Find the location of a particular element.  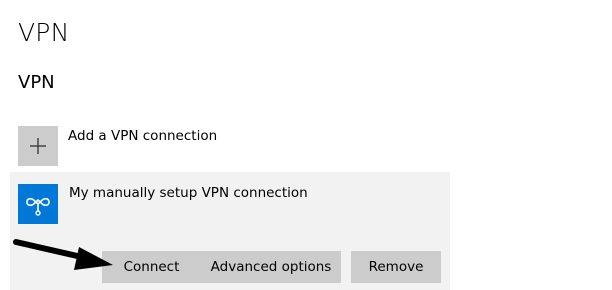

vpn-connection-name: My manually setup VPN connection is located at coordinates (188, 193).